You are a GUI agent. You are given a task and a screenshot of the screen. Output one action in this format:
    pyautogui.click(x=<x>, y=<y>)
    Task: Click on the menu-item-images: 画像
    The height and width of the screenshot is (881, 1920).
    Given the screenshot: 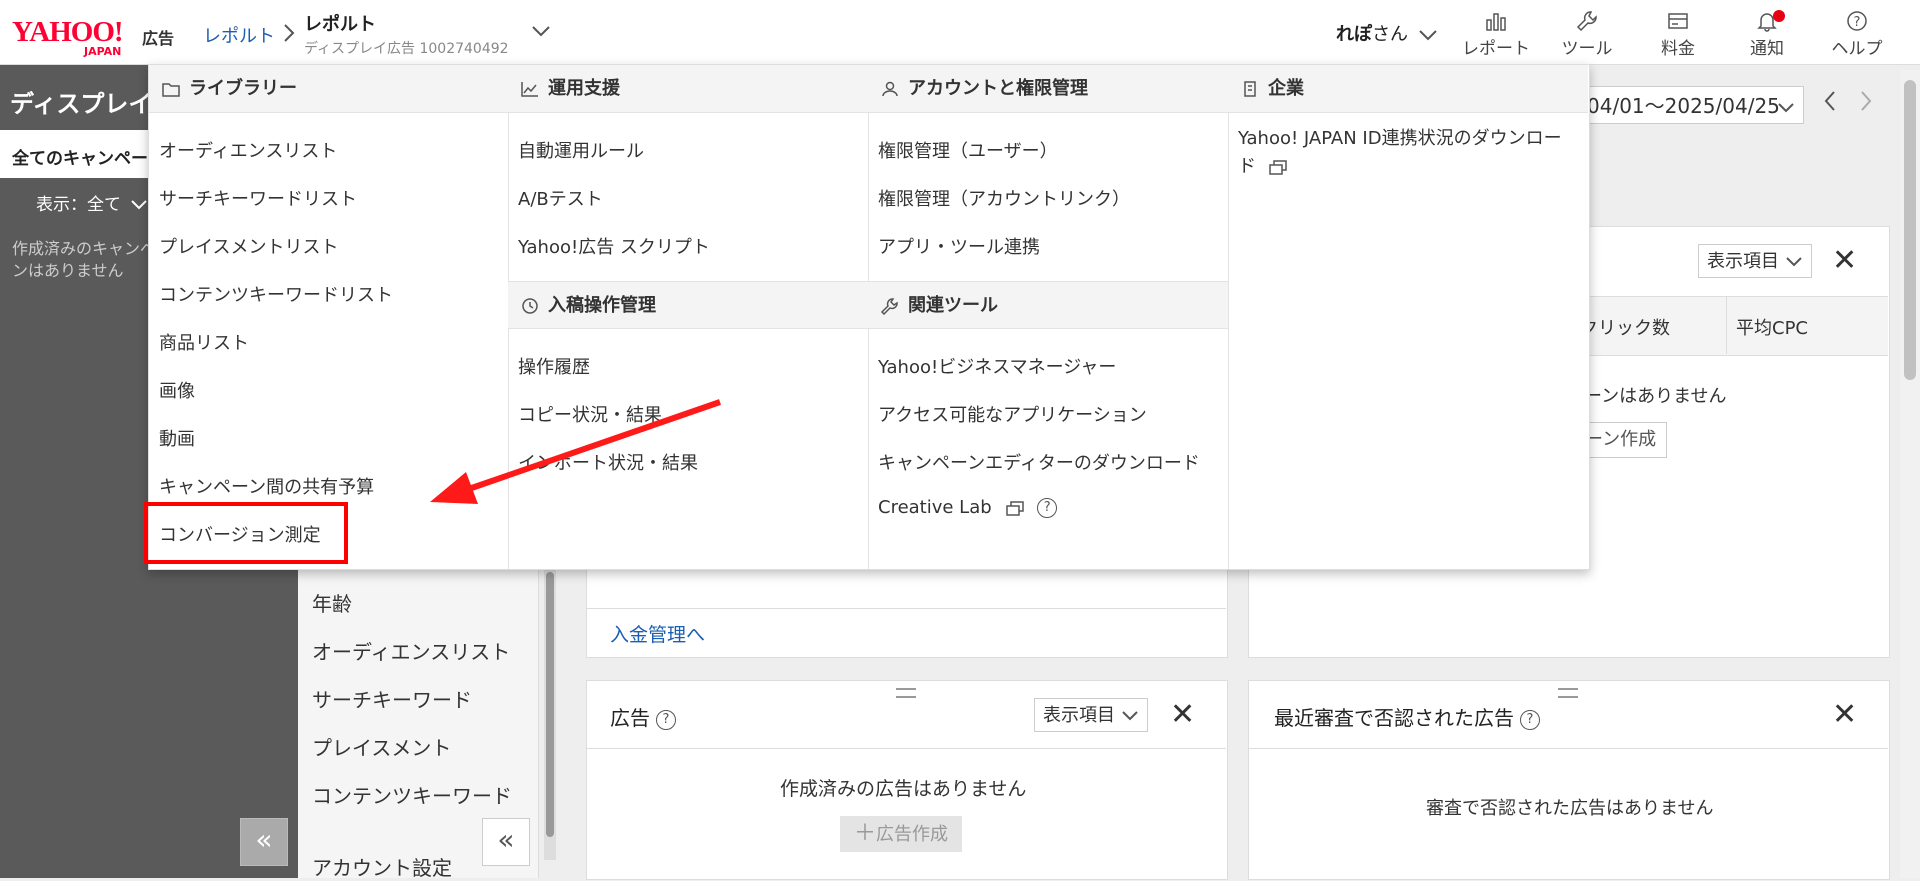 What is the action you would take?
    pyautogui.click(x=177, y=390)
    